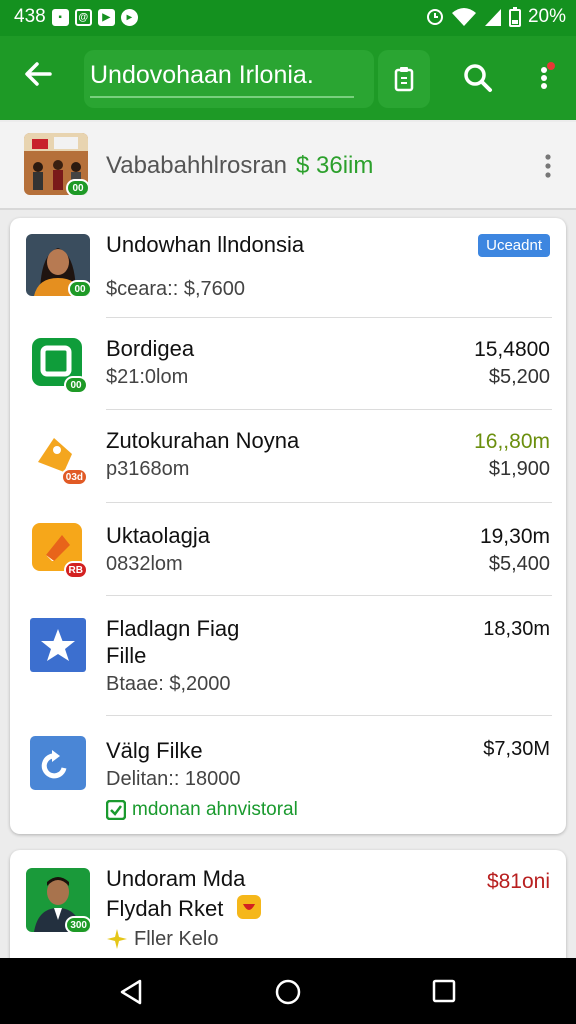 The height and width of the screenshot is (1024, 576). What do you see at coordinates (38, 74) in the screenshot?
I see `back-arrow-icon` at bounding box center [38, 74].